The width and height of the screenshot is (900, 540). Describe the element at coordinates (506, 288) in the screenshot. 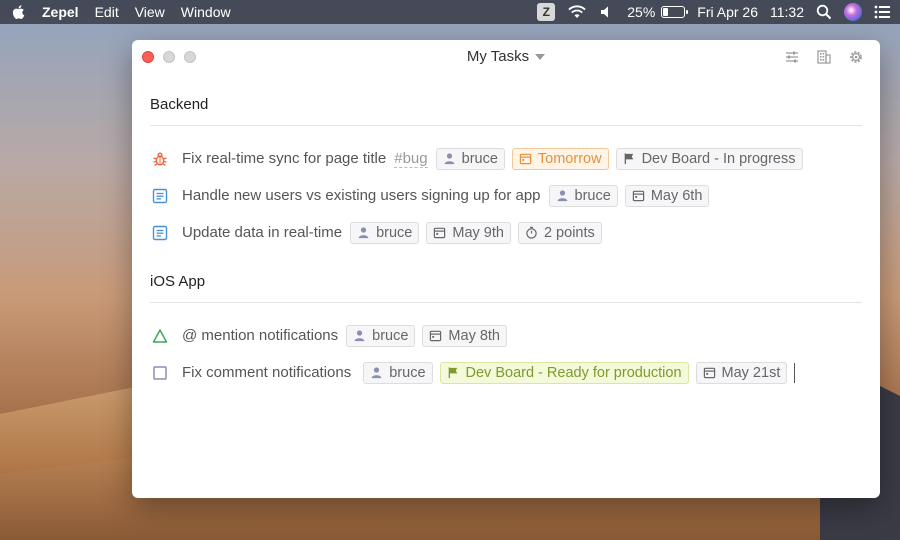

I see `section-title: iOS App` at that location.